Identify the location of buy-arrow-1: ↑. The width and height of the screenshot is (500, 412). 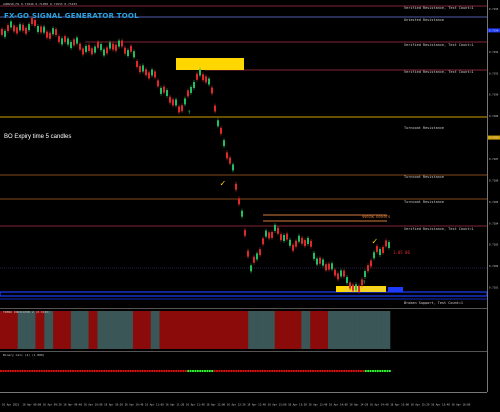
(189, 112).